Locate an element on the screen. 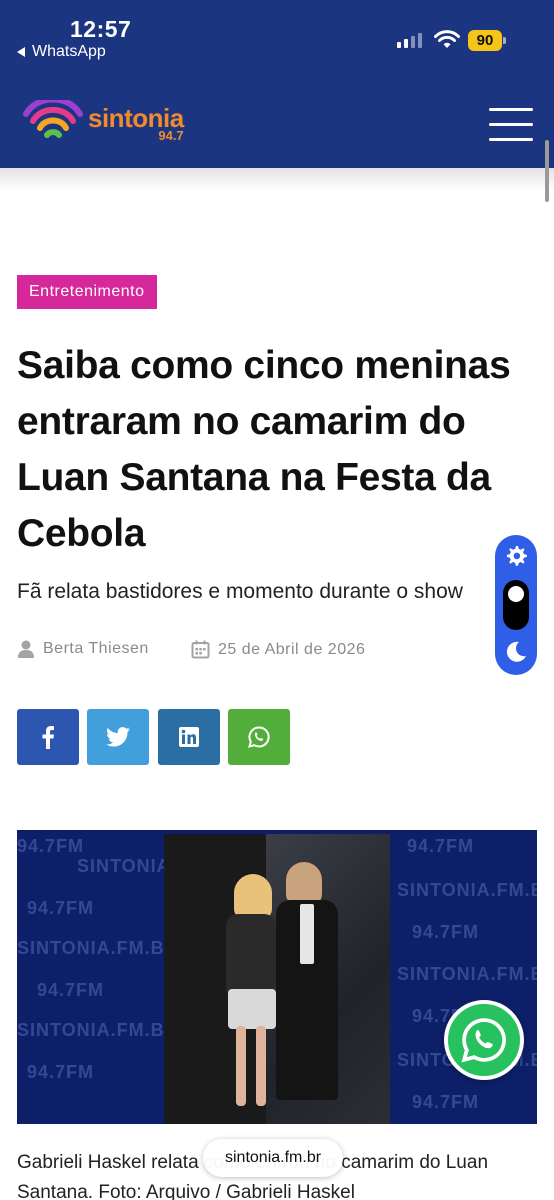 The width and height of the screenshot is (554, 1200). site-logo: sintonia 94.7 is located at coordinates (103, 121).